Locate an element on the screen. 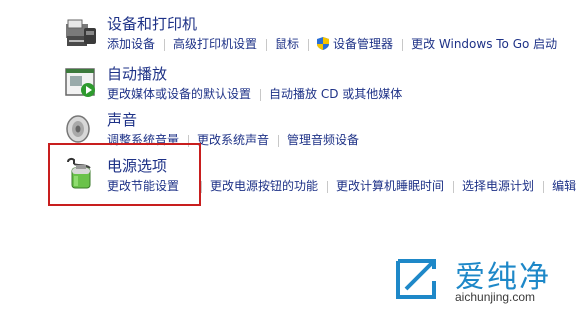 The height and width of the screenshot is (310, 577). link-choose-power-plan: 选择电源计划 is located at coordinates (498, 186).